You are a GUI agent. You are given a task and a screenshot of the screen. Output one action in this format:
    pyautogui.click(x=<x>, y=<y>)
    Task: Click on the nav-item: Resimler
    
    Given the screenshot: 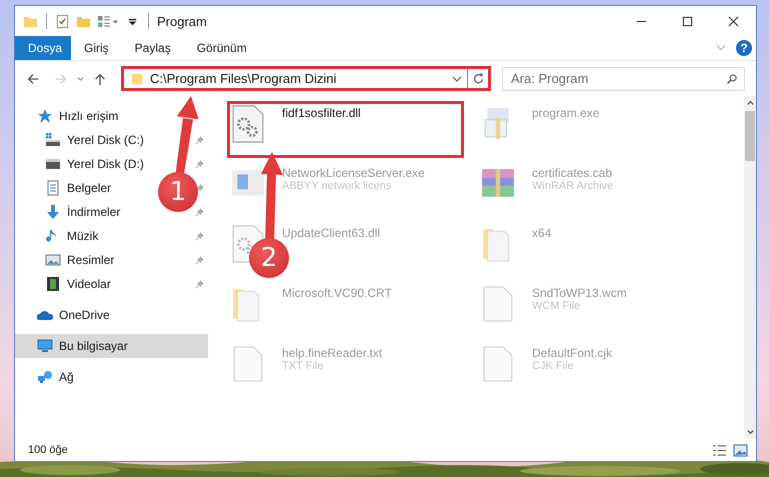 What is the action you would take?
    pyautogui.click(x=64, y=260)
    